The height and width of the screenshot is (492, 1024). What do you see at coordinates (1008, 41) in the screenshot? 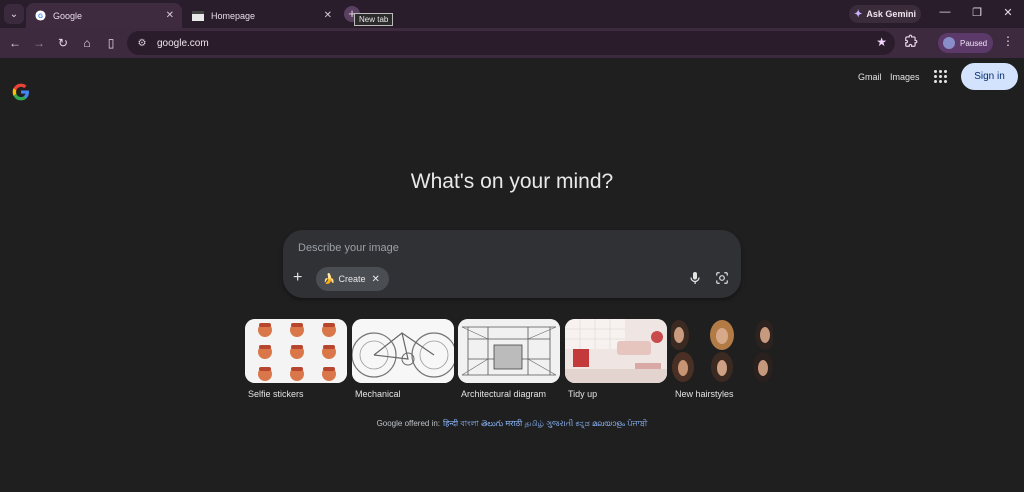
I see `more-menu-icon: ⋮` at bounding box center [1008, 41].